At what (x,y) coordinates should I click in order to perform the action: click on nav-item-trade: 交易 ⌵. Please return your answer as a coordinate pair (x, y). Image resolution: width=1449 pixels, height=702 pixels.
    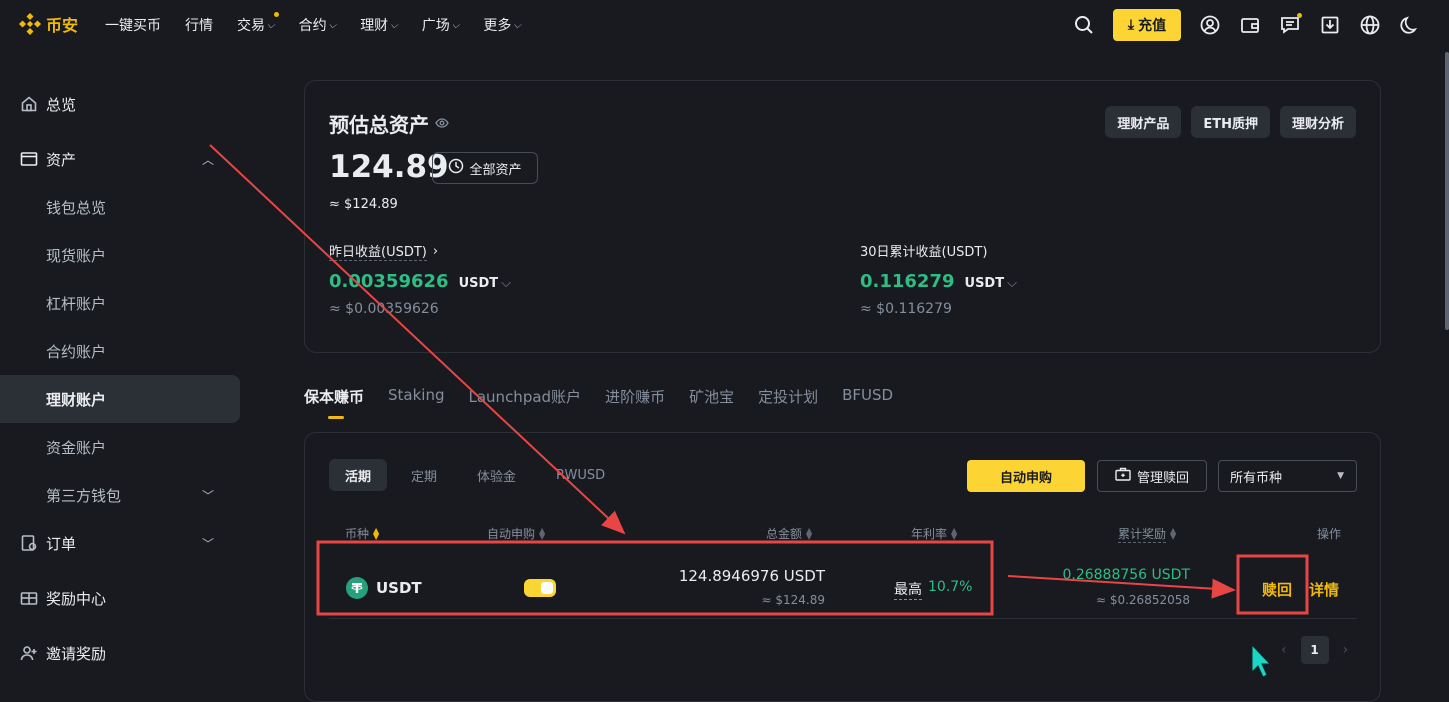
    Looking at the image, I should click on (258, 23).